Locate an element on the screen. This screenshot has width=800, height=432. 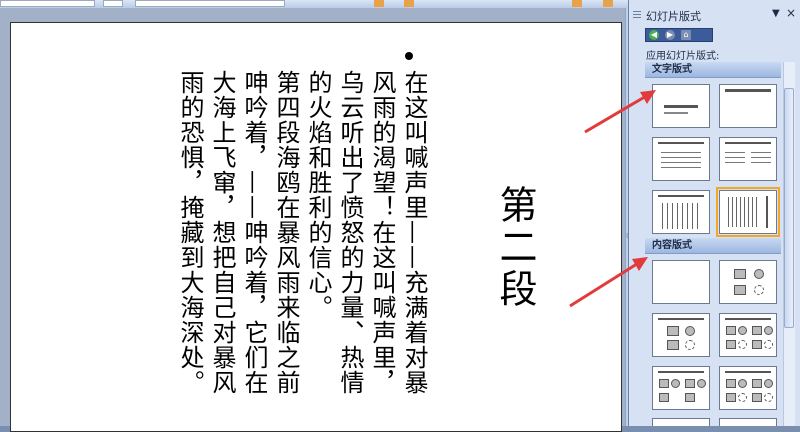
slide-text-column: 呻吟着，——呻吟着，它们在 is located at coordinates (254, 232).